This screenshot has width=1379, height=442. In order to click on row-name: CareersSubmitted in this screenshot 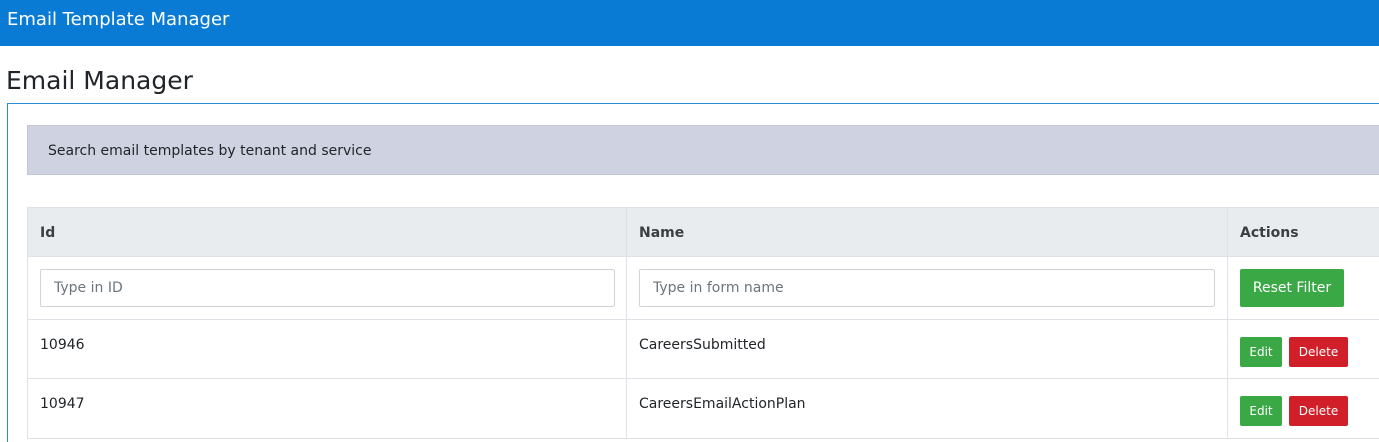, I will do `click(702, 345)`.